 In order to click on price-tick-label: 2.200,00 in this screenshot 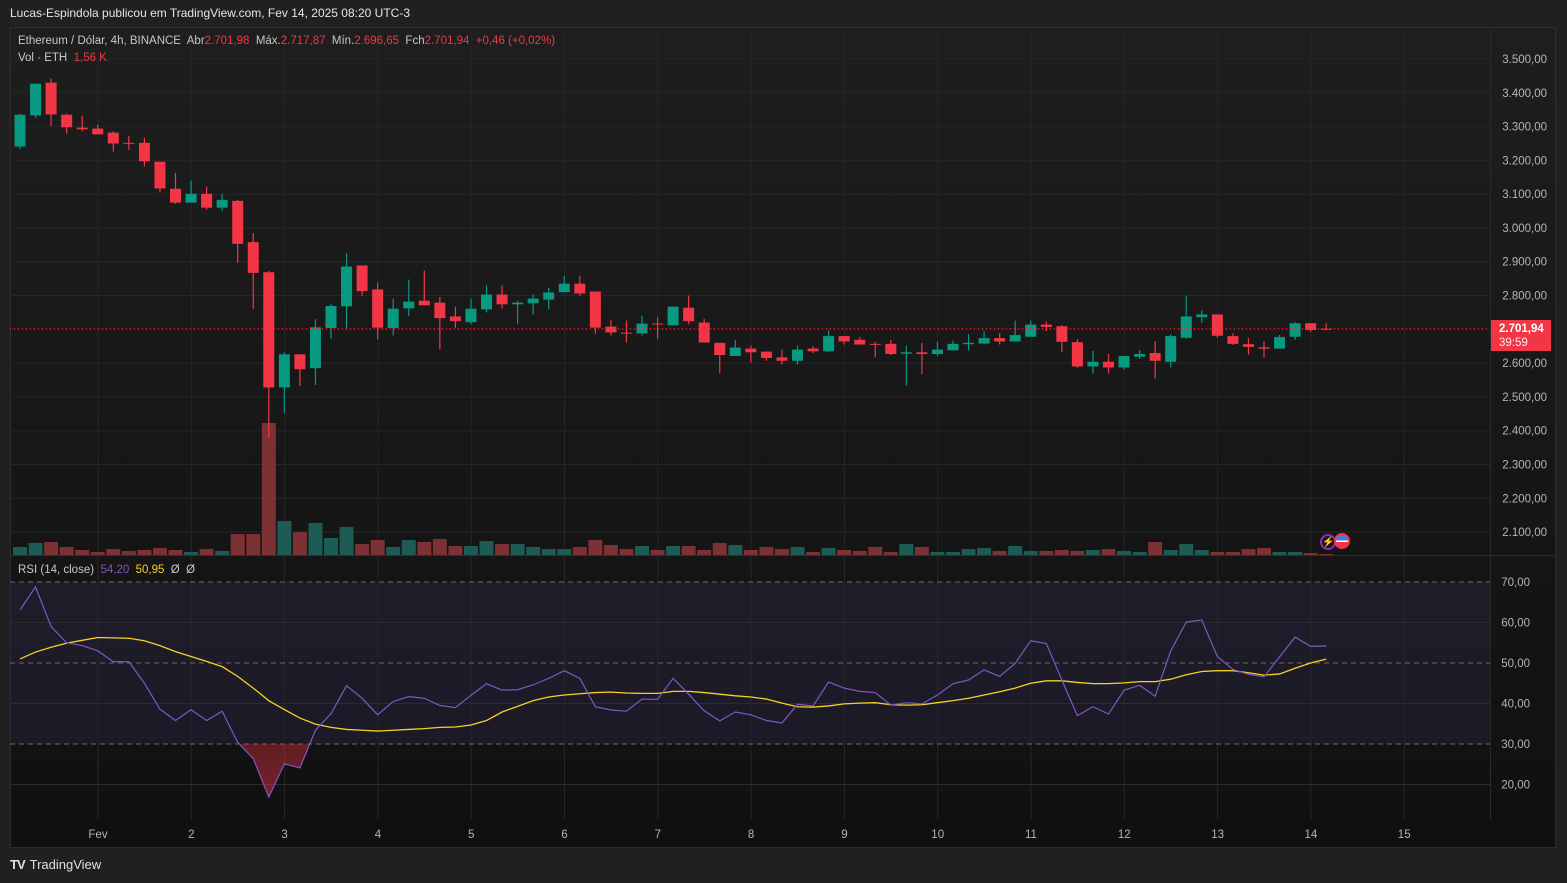, I will do `click(1524, 499)`.